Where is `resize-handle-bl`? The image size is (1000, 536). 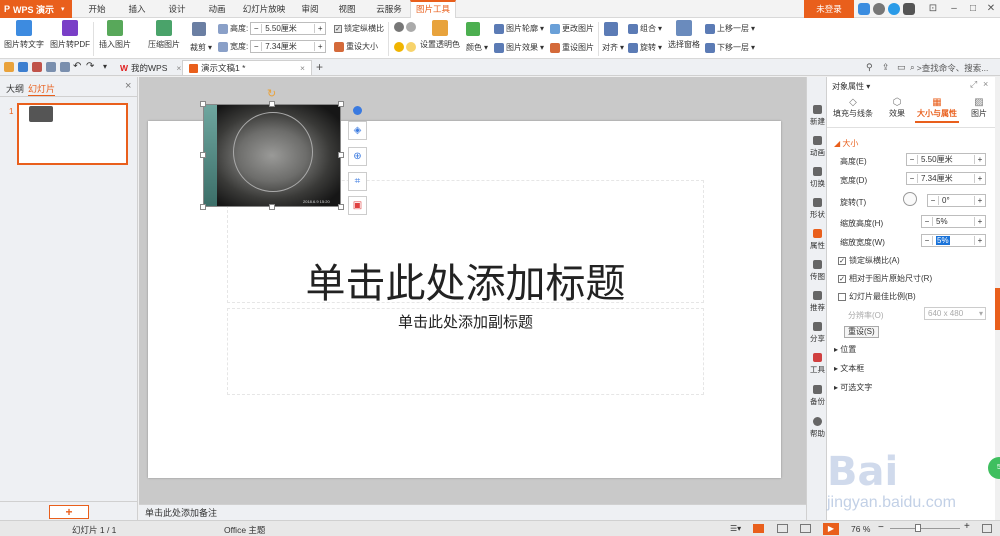 resize-handle-bl is located at coordinates (203, 207).